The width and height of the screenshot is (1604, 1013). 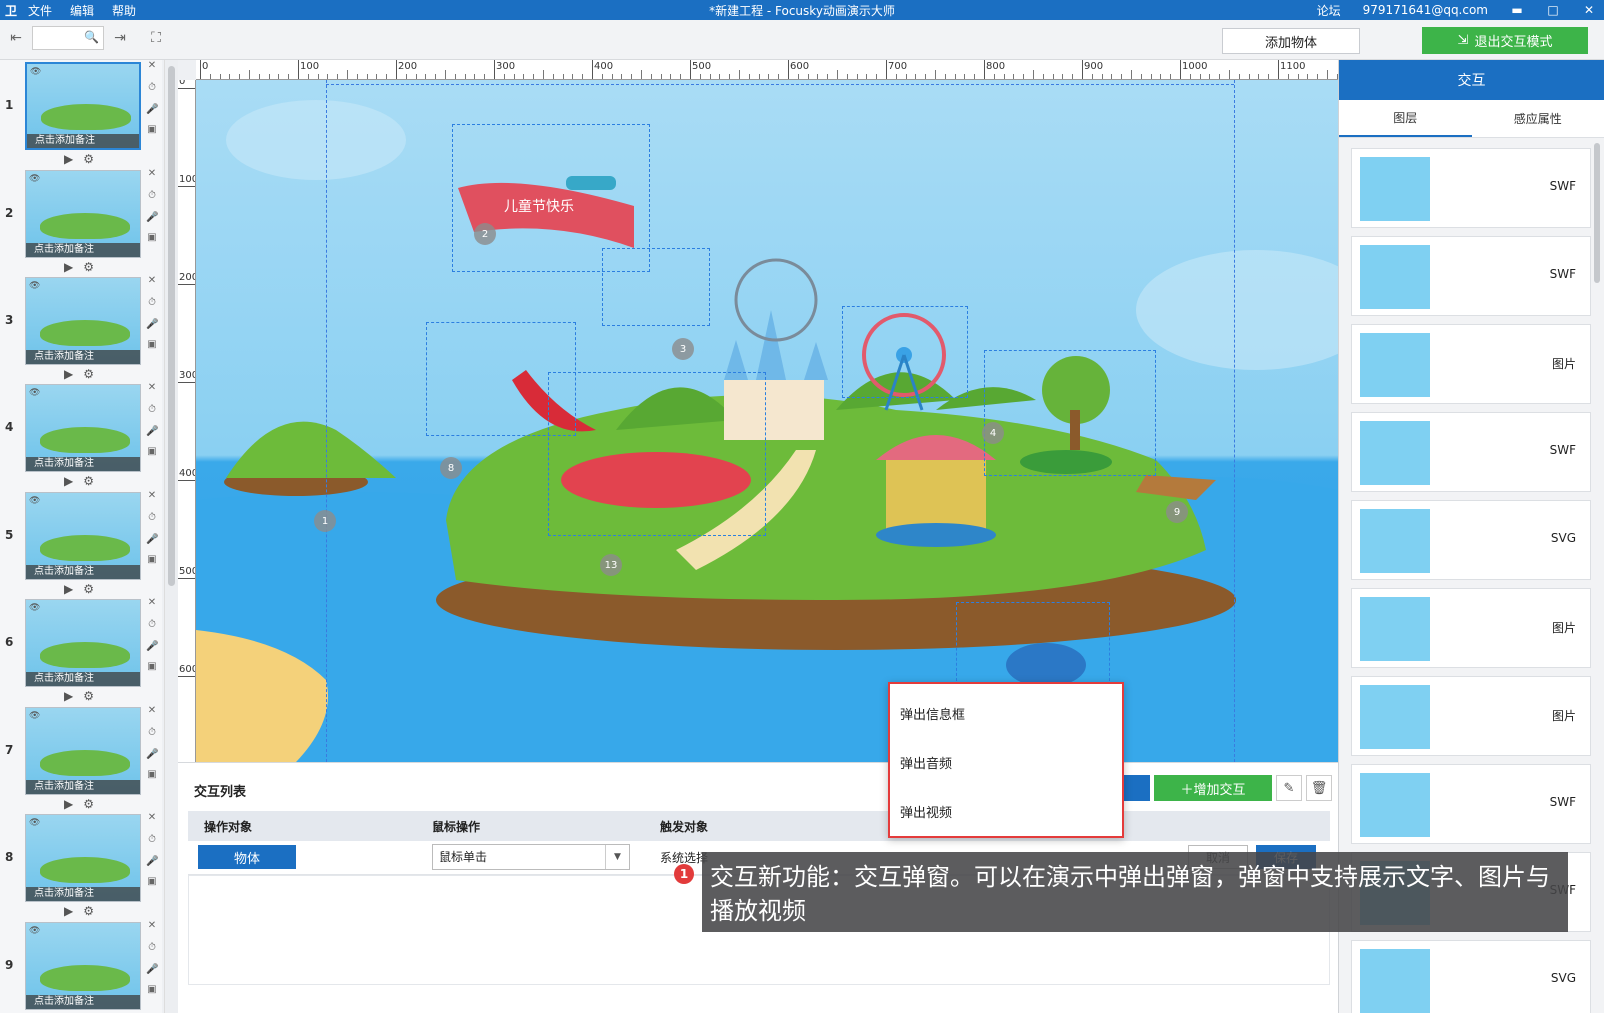 What do you see at coordinates (1319, 788) in the screenshot?
I see `delete-icon: 🗑` at bounding box center [1319, 788].